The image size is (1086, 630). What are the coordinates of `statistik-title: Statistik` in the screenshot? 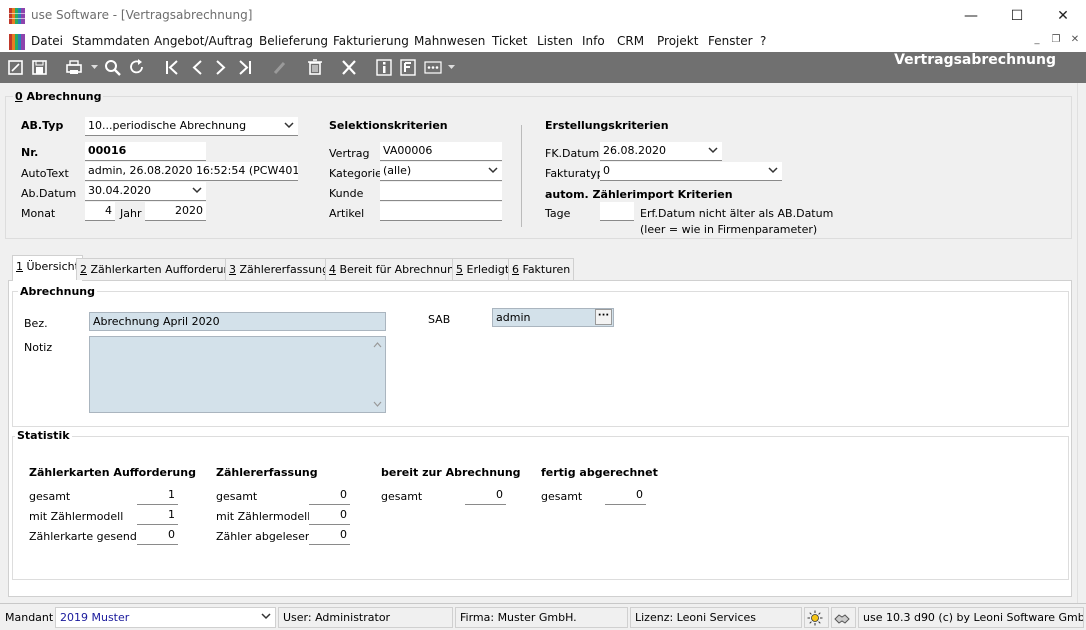 It's located at (43, 435).